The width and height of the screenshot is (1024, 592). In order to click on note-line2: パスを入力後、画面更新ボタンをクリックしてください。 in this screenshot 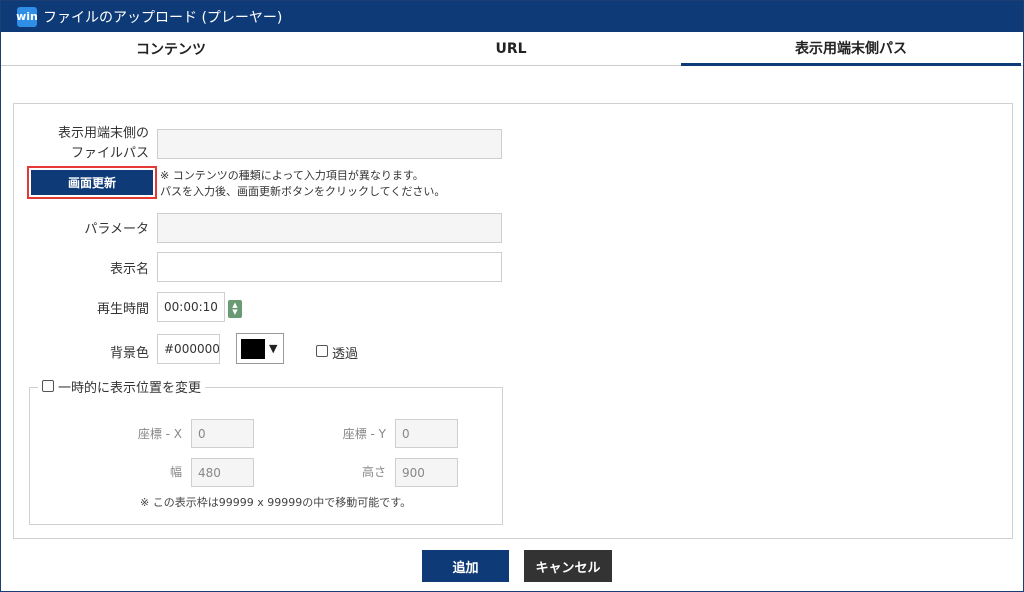, I will do `click(303, 191)`.